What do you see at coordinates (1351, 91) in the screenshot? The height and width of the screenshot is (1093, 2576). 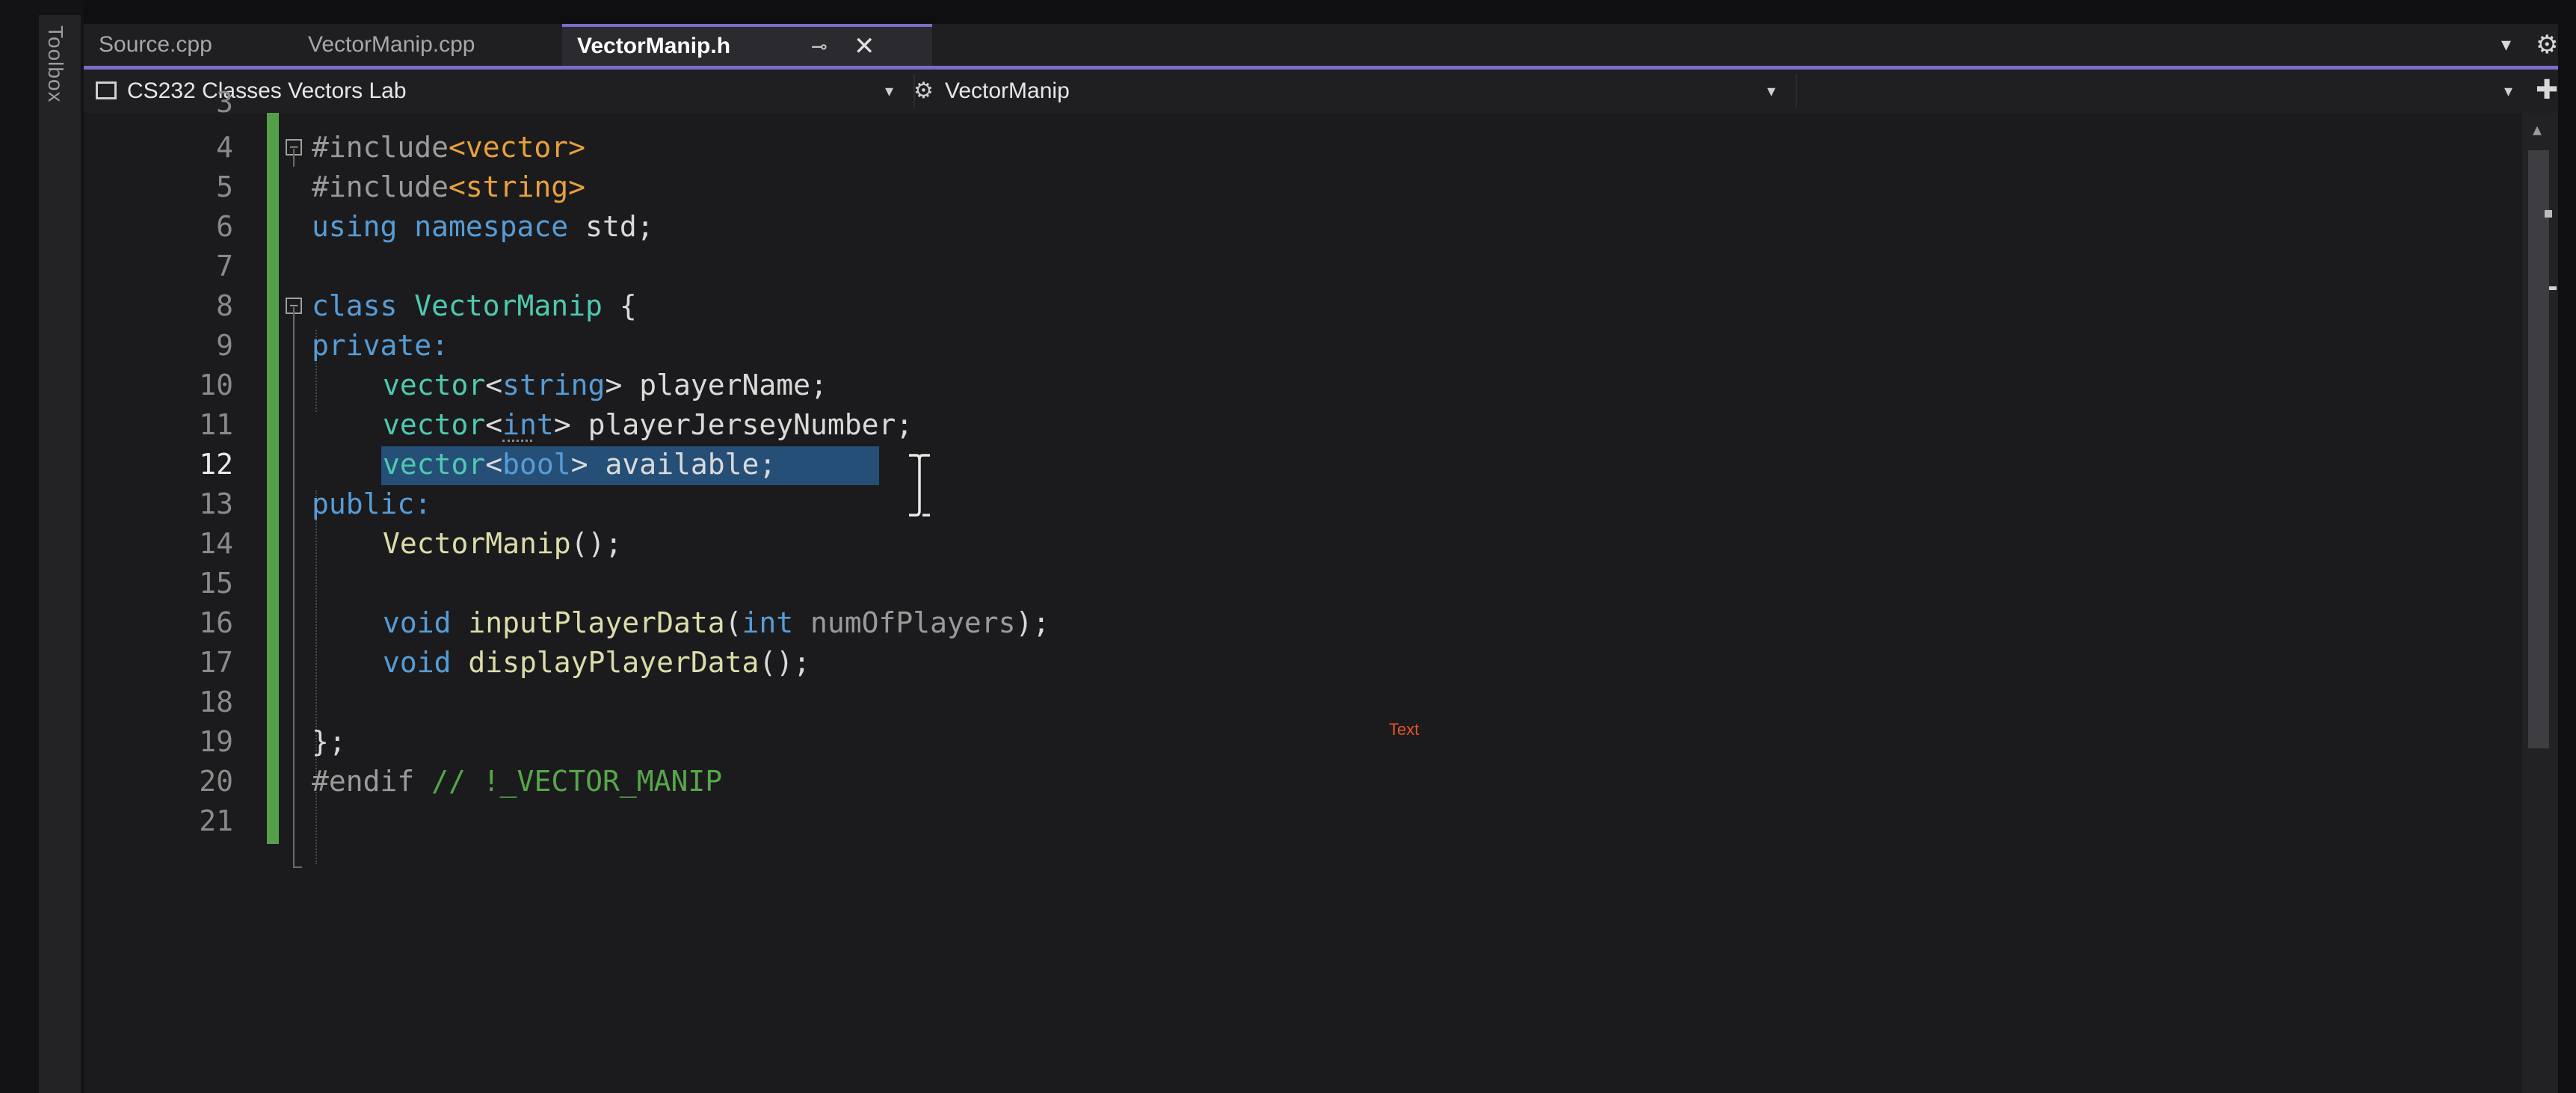 I see `member-dropdown: ⚙ VectorManip ▾` at bounding box center [1351, 91].